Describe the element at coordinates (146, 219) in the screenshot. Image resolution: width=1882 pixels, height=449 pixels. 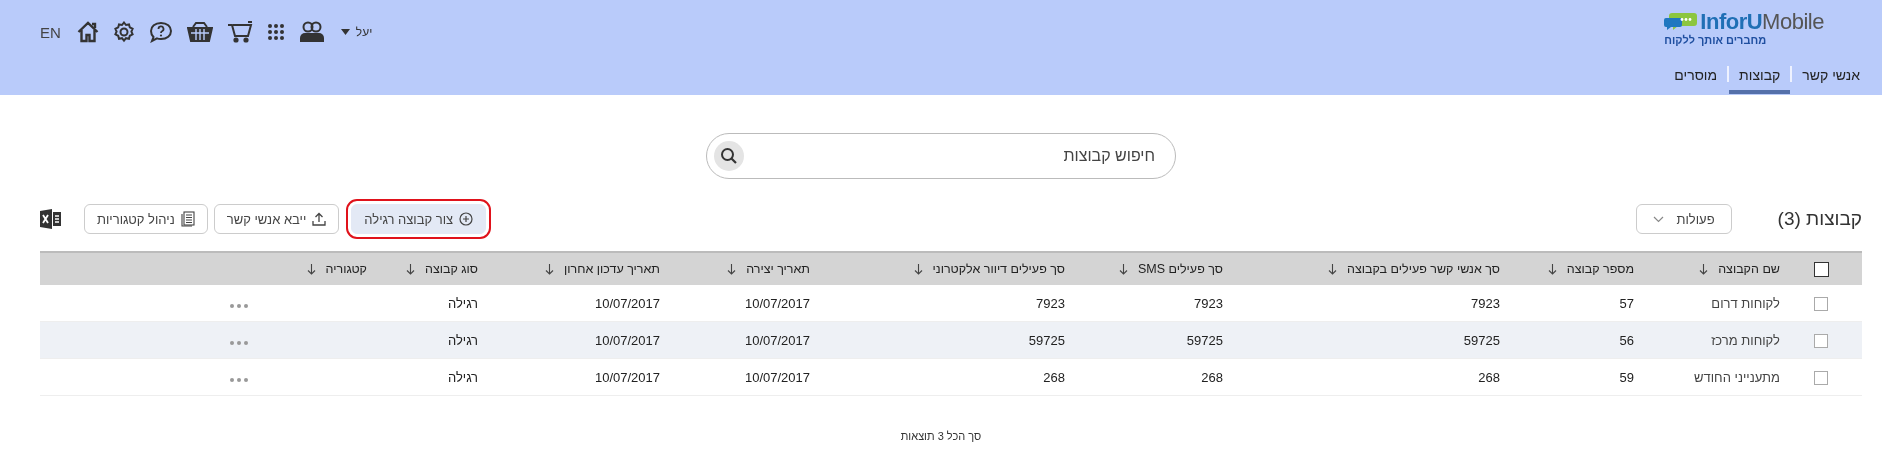
I see `categories-button: ניהול קטגוריות` at that location.